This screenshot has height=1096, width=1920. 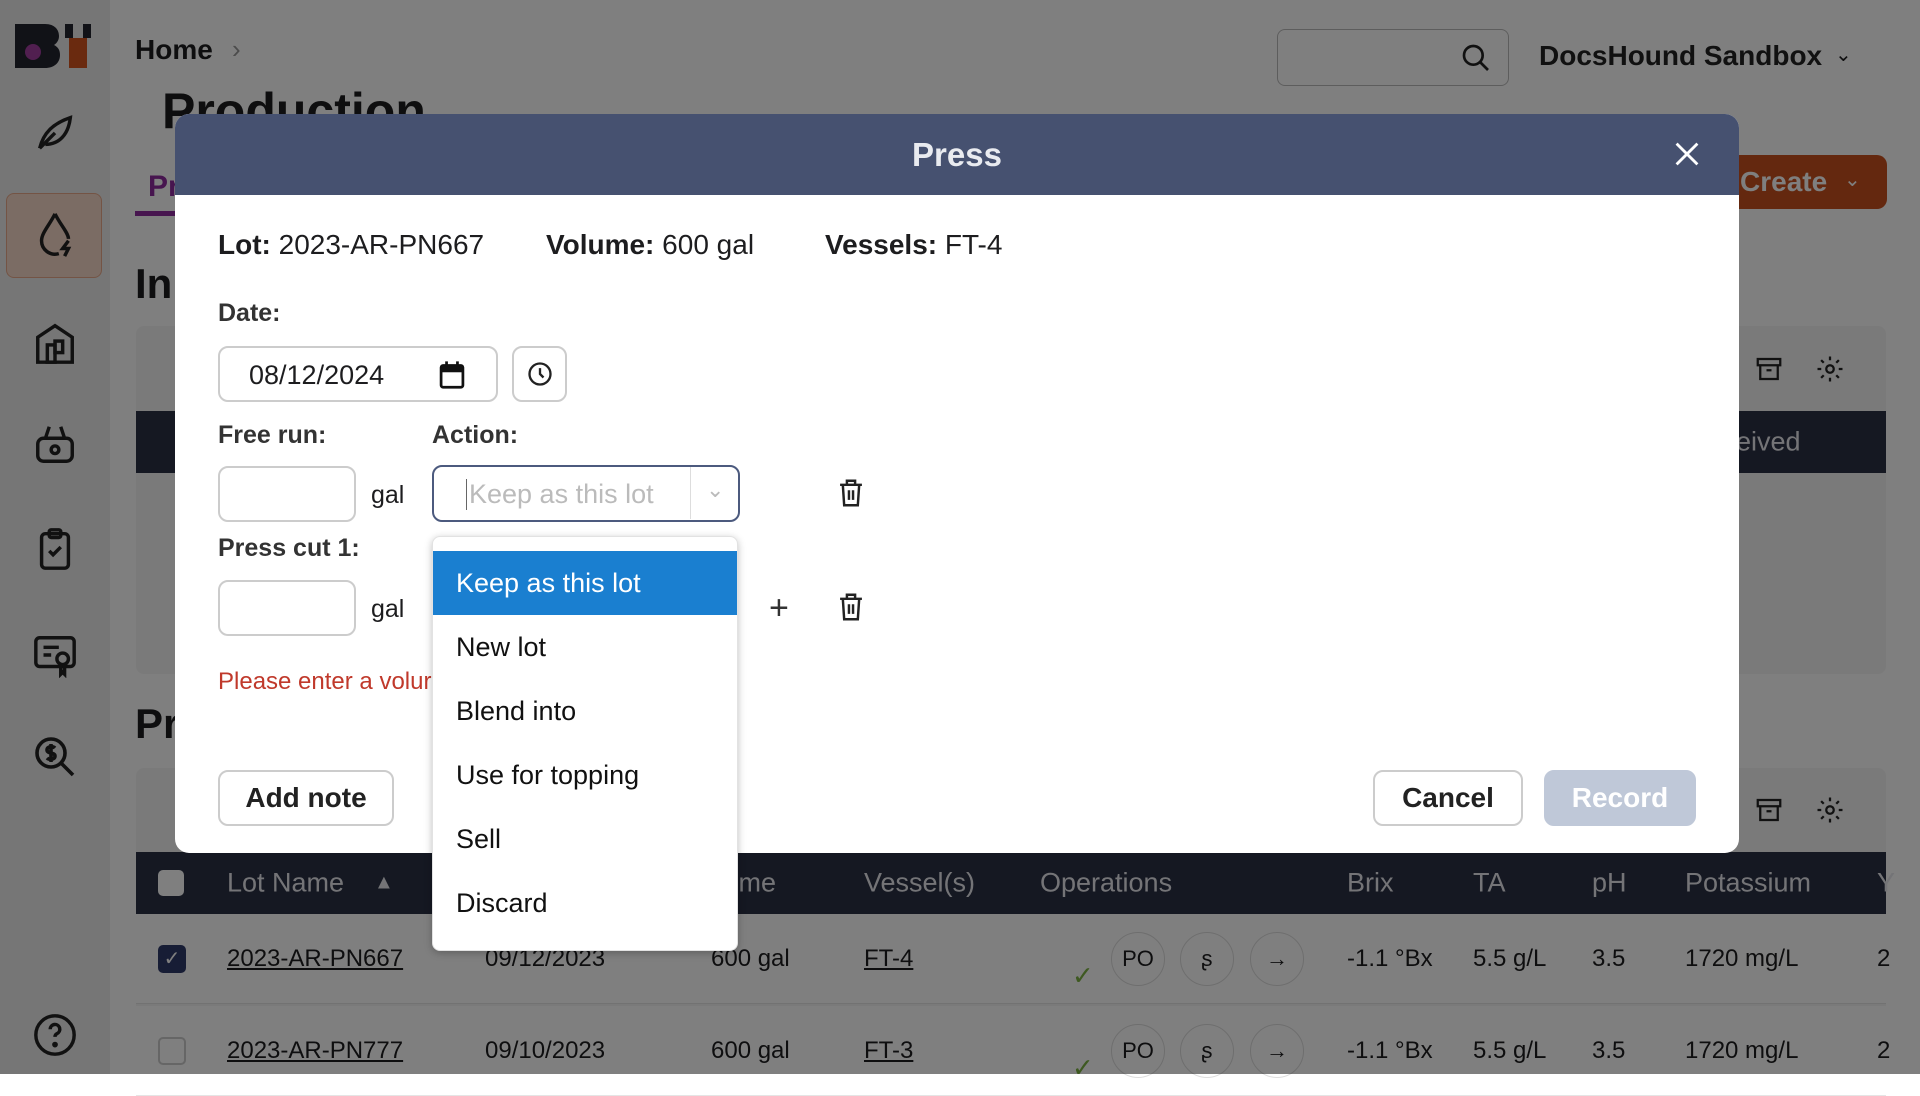 What do you see at coordinates (351, 244) in the screenshot?
I see `lot-info: Lot: 2023-AR-PN667` at bounding box center [351, 244].